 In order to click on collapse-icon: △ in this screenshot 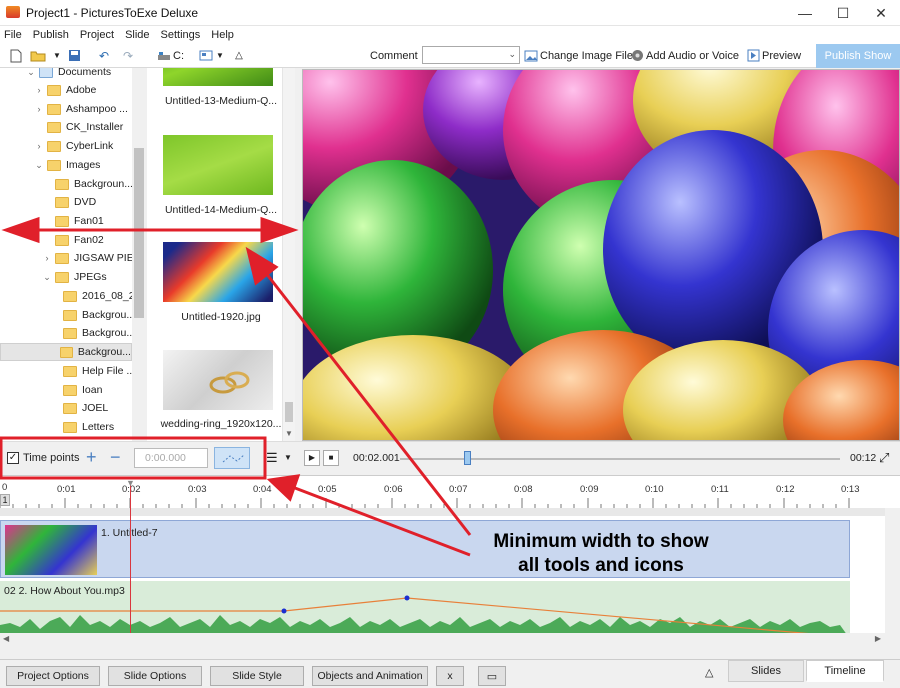, I will do `click(709, 672)`.